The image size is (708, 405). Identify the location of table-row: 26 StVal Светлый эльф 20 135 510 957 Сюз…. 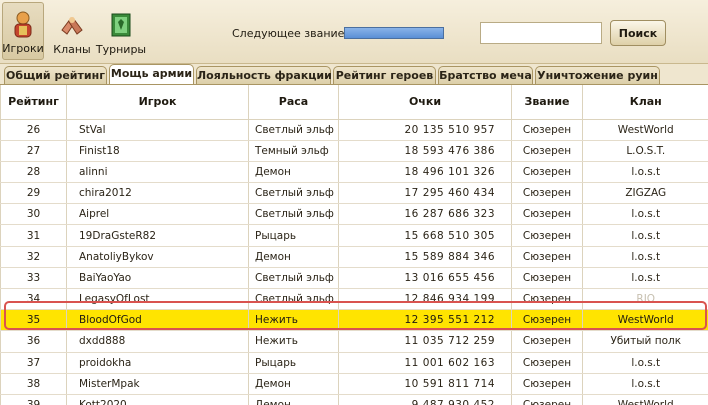
(354, 130).